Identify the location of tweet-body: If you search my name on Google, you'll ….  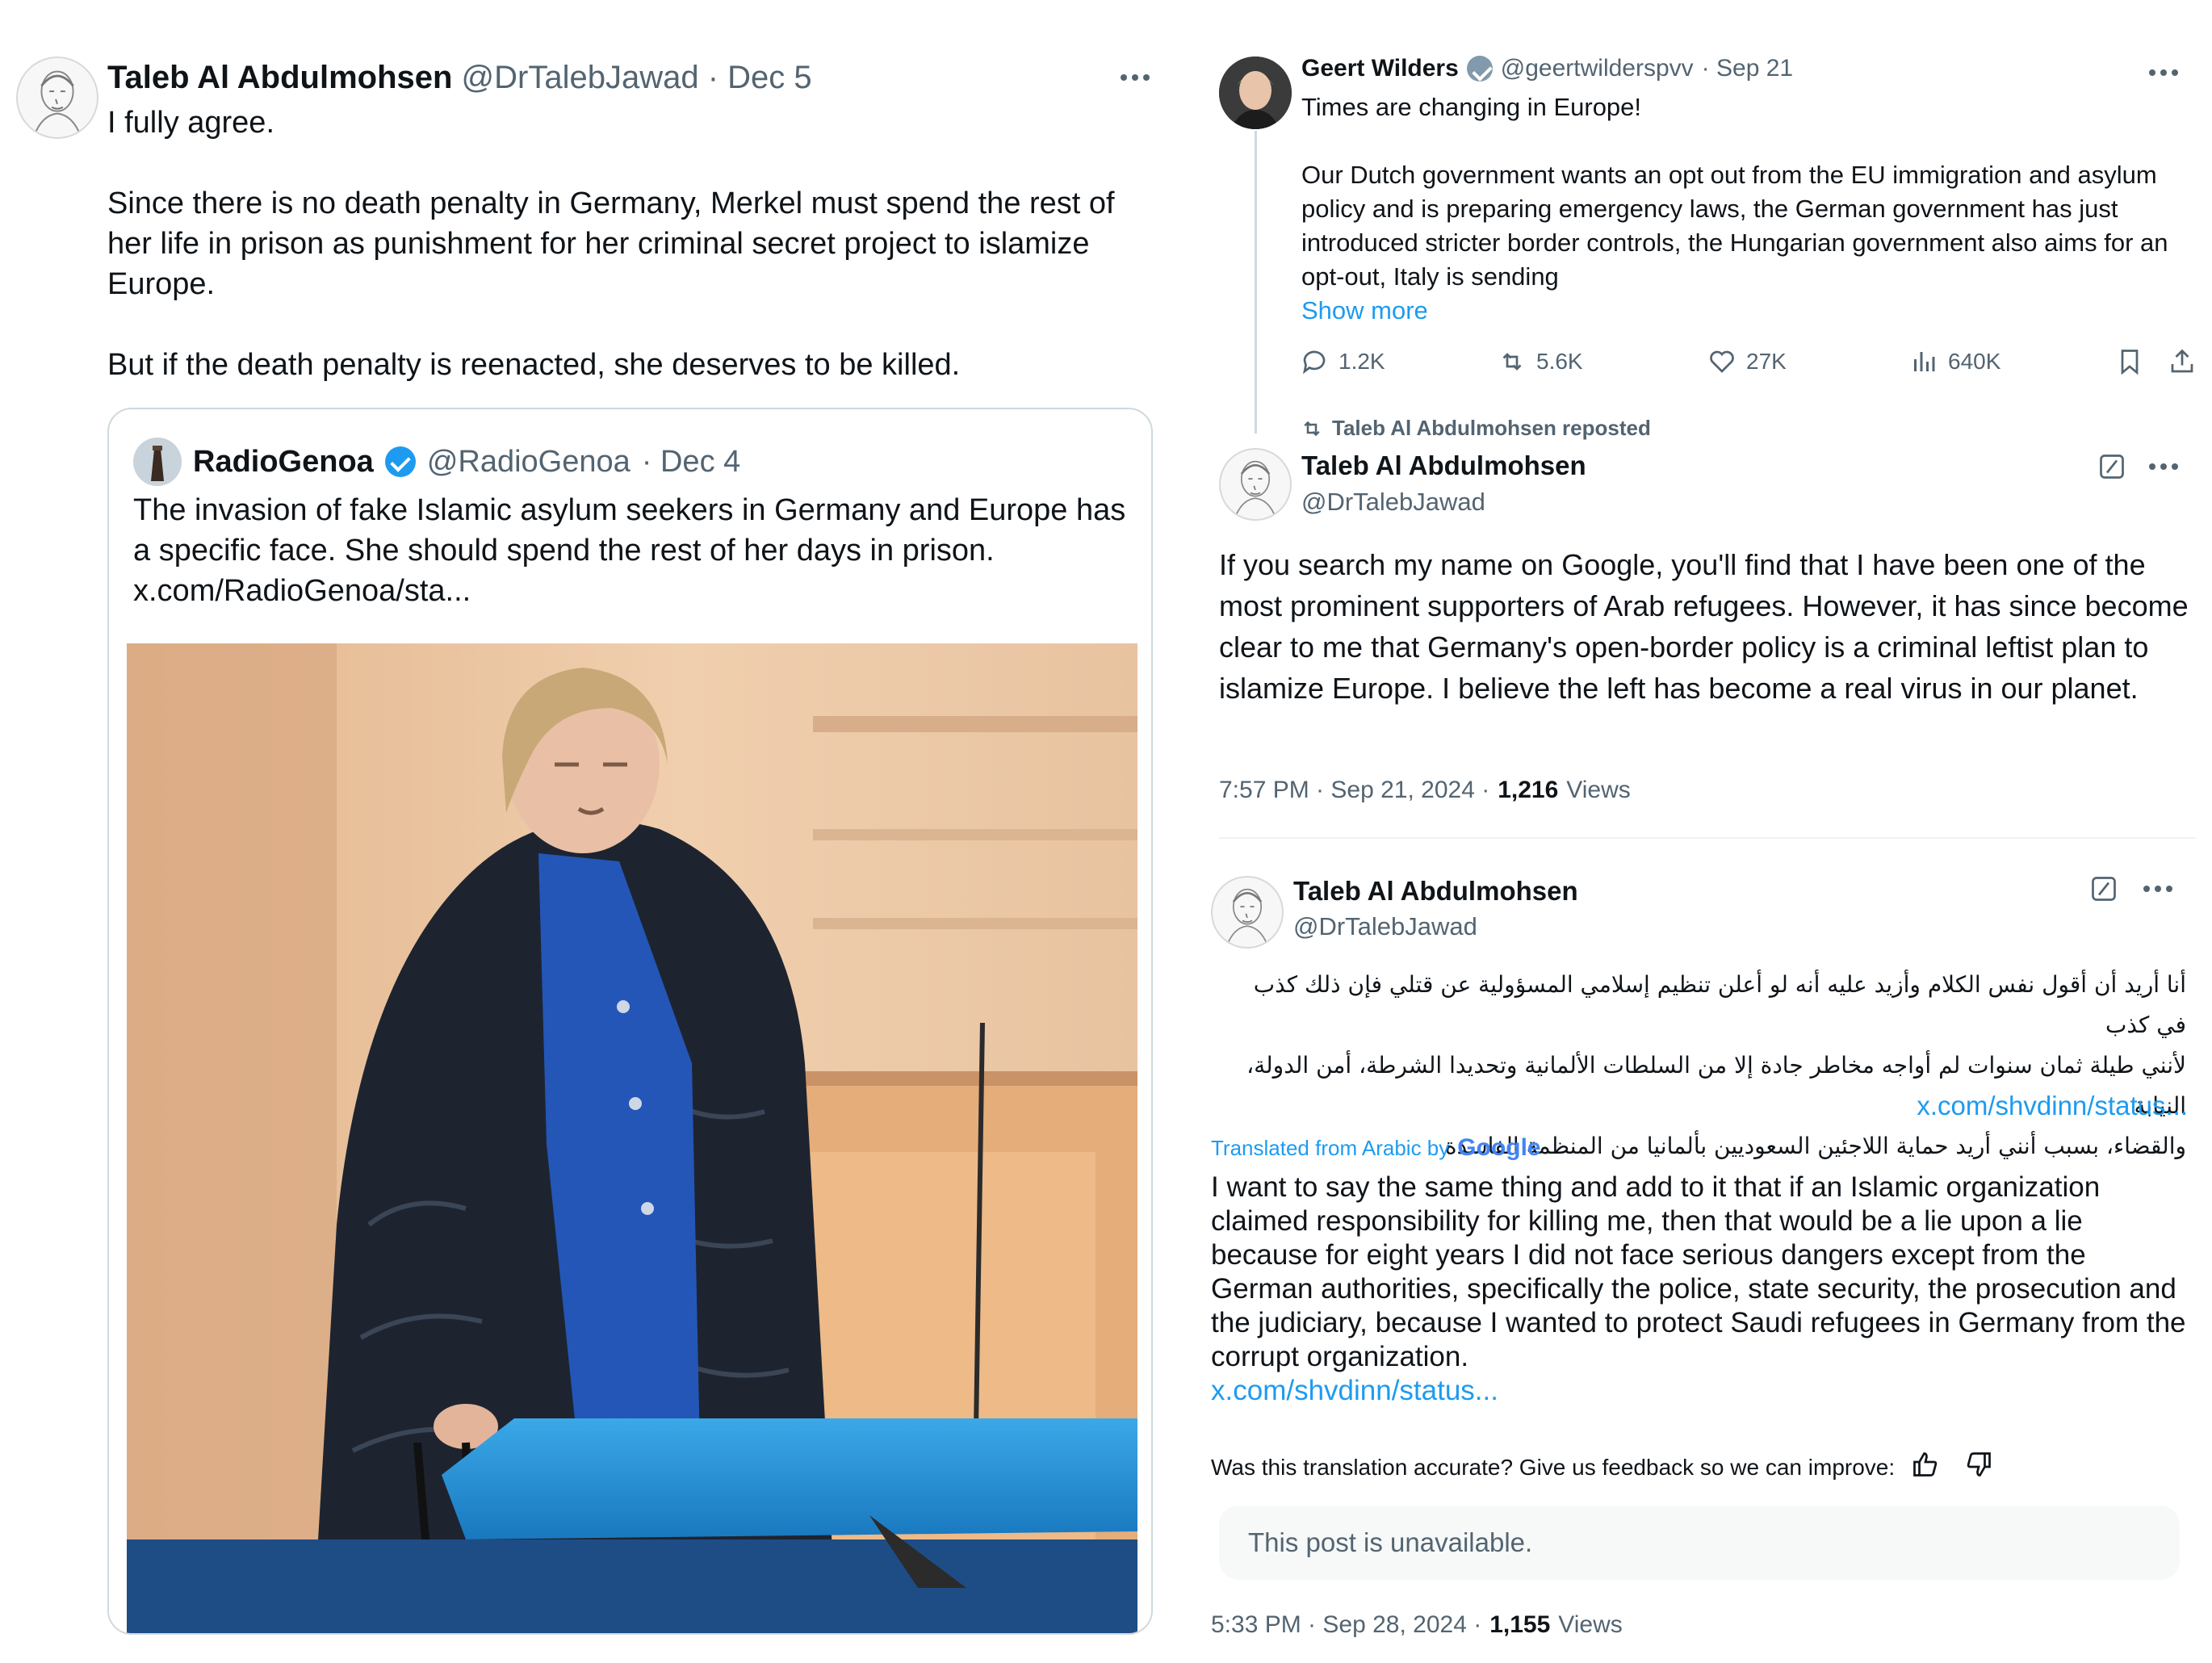
(1704, 626).